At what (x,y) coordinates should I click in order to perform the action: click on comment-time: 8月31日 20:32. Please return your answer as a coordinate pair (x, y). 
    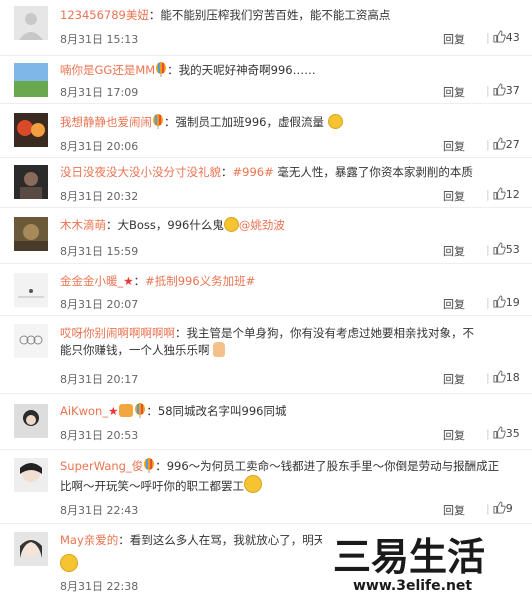
    Looking at the image, I should click on (99, 196).